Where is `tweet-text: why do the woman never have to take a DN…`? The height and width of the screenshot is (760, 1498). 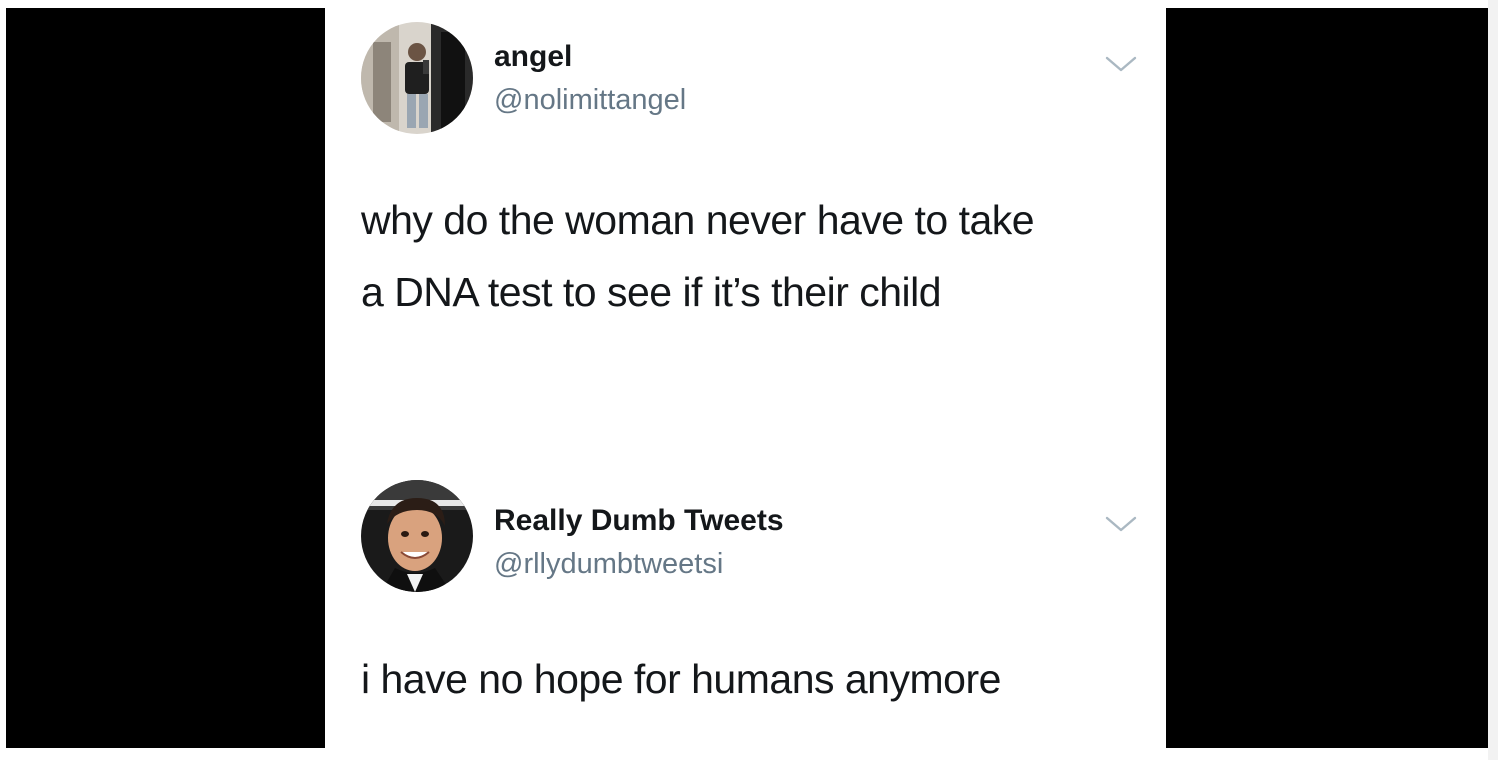 tweet-text: why do the woman never have to take a DN… is located at coordinates (751, 256).